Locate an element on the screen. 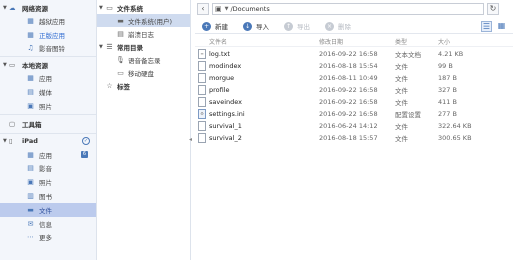  sidebar-item-label: 信息 is located at coordinates (45, 224).